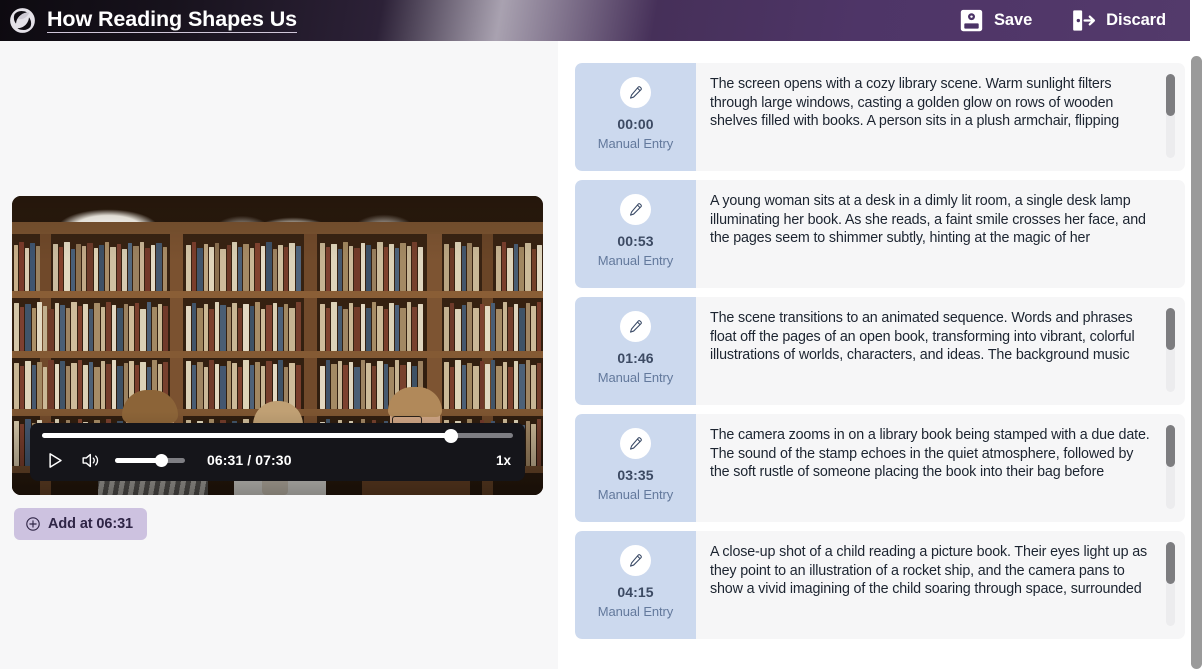  I want to click on entry-timestamp: 00:00, so click(635, 124).